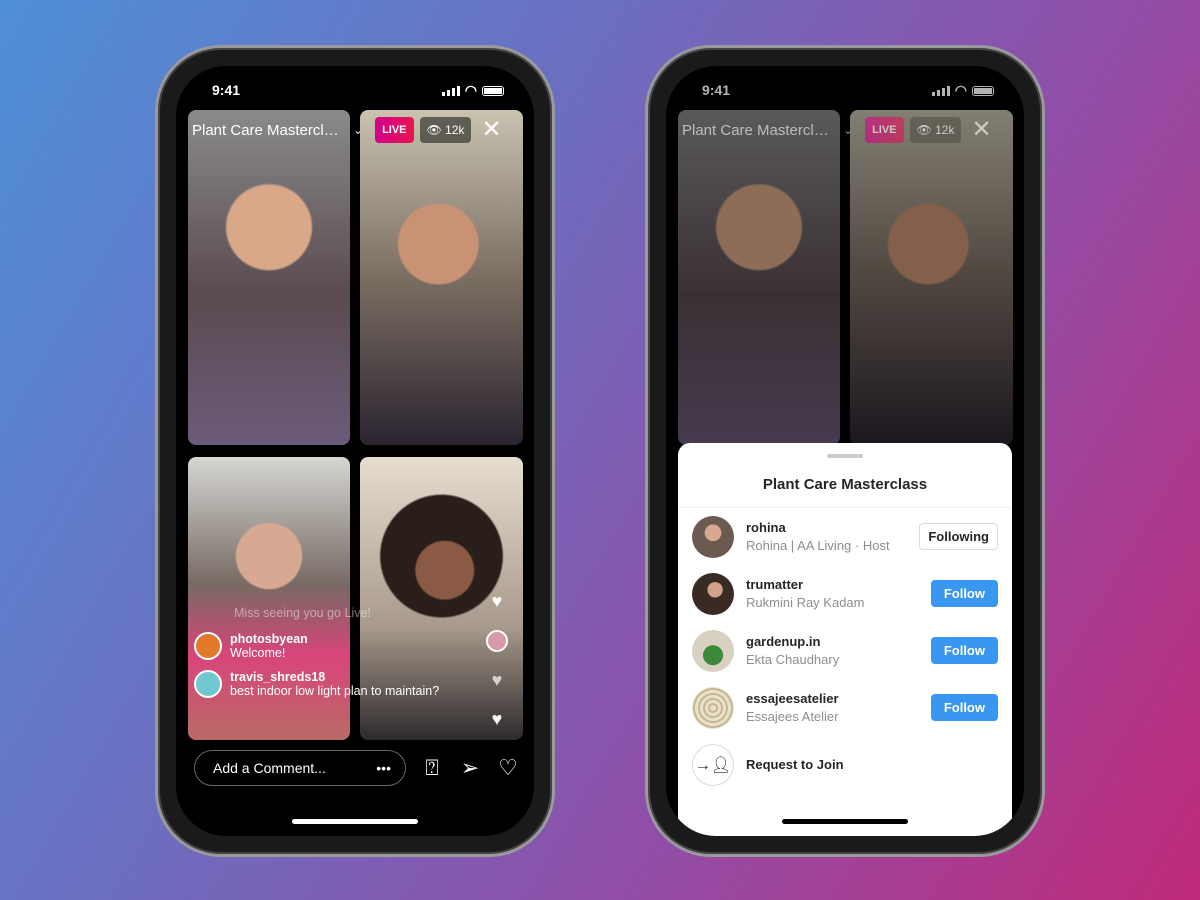  What do you see at coordinates (795, 764) in the screenshot?
I see `request-to-join-label: Request to Join` at bounding box center [795, 764].